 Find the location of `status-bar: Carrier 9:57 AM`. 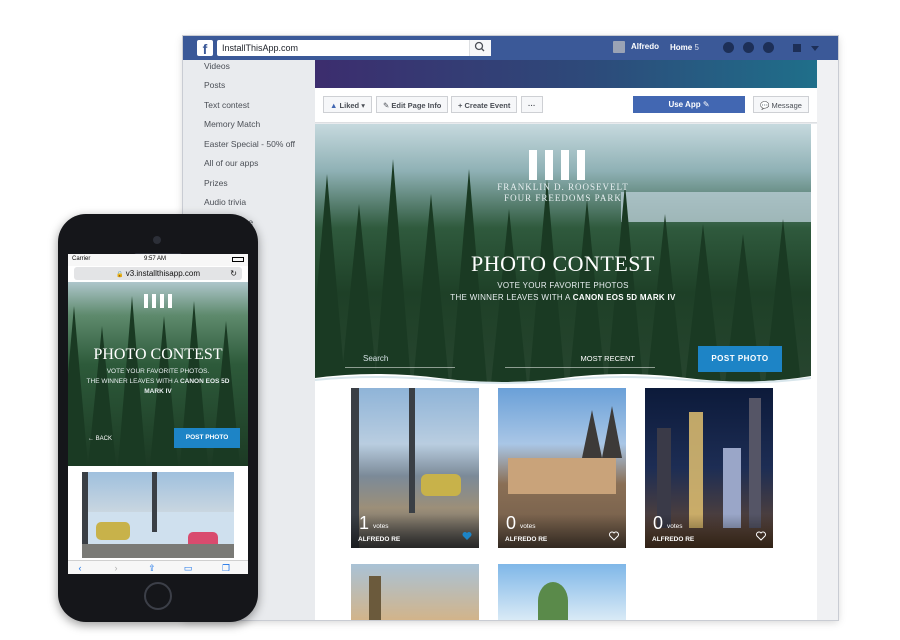

status-bar: Carrier 9:57 AM is located at coordinates (158, 260).